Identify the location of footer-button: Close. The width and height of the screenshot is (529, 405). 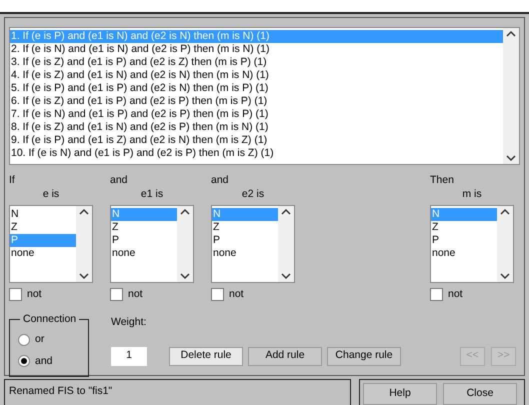
(480, 394).